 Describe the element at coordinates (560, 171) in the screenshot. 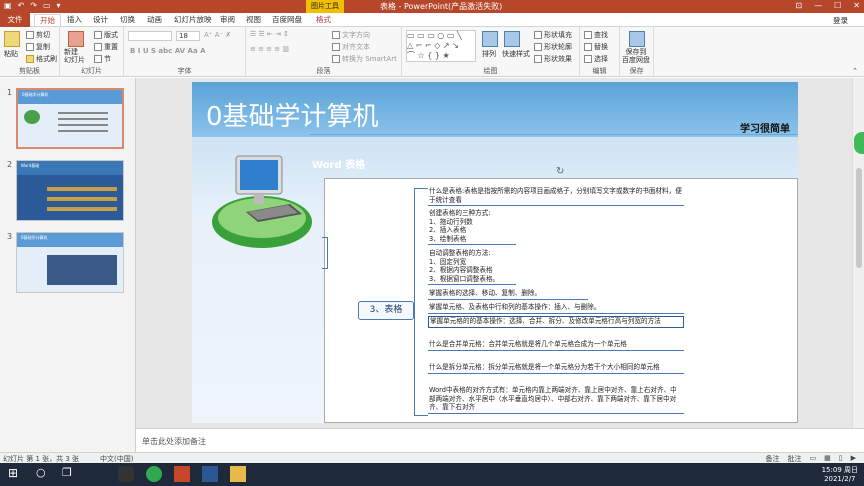

I see `rotate-handle-icon: ↻` at that location.